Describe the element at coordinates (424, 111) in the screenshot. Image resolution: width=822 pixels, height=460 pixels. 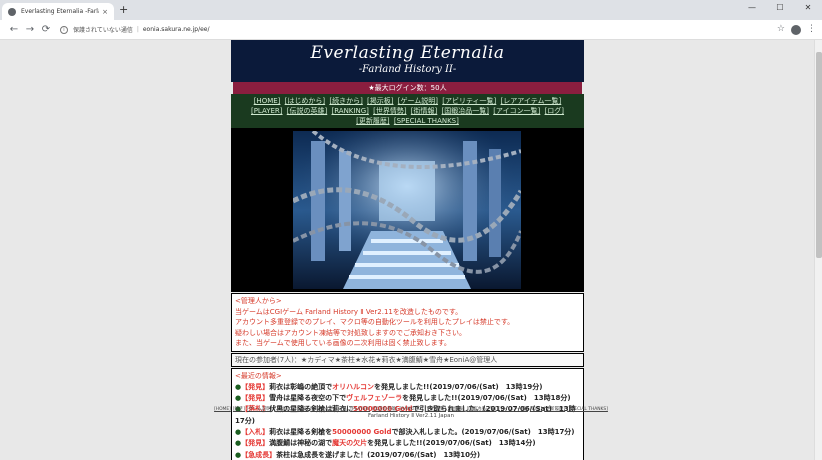
I see `menu-link: [街情報]` at that location.